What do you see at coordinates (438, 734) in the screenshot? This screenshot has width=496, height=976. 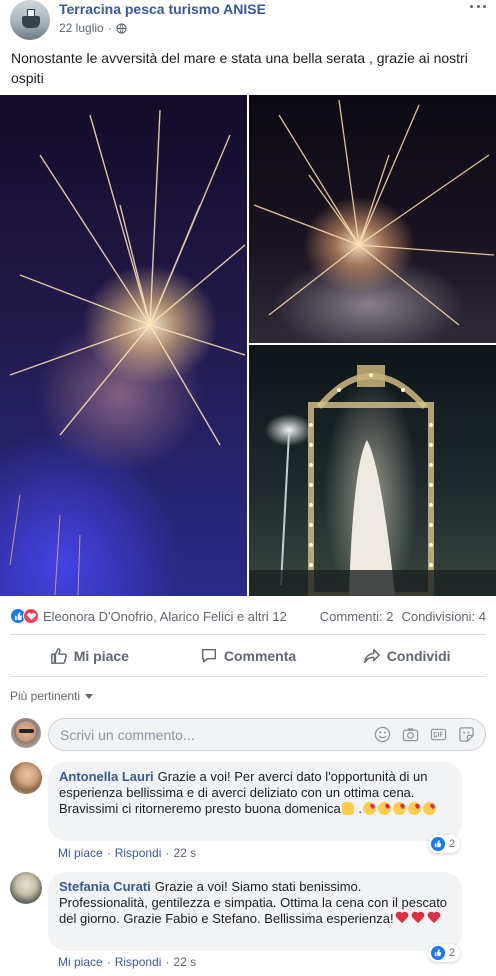 I see `gif-icon` at bounding box center [438, 734].